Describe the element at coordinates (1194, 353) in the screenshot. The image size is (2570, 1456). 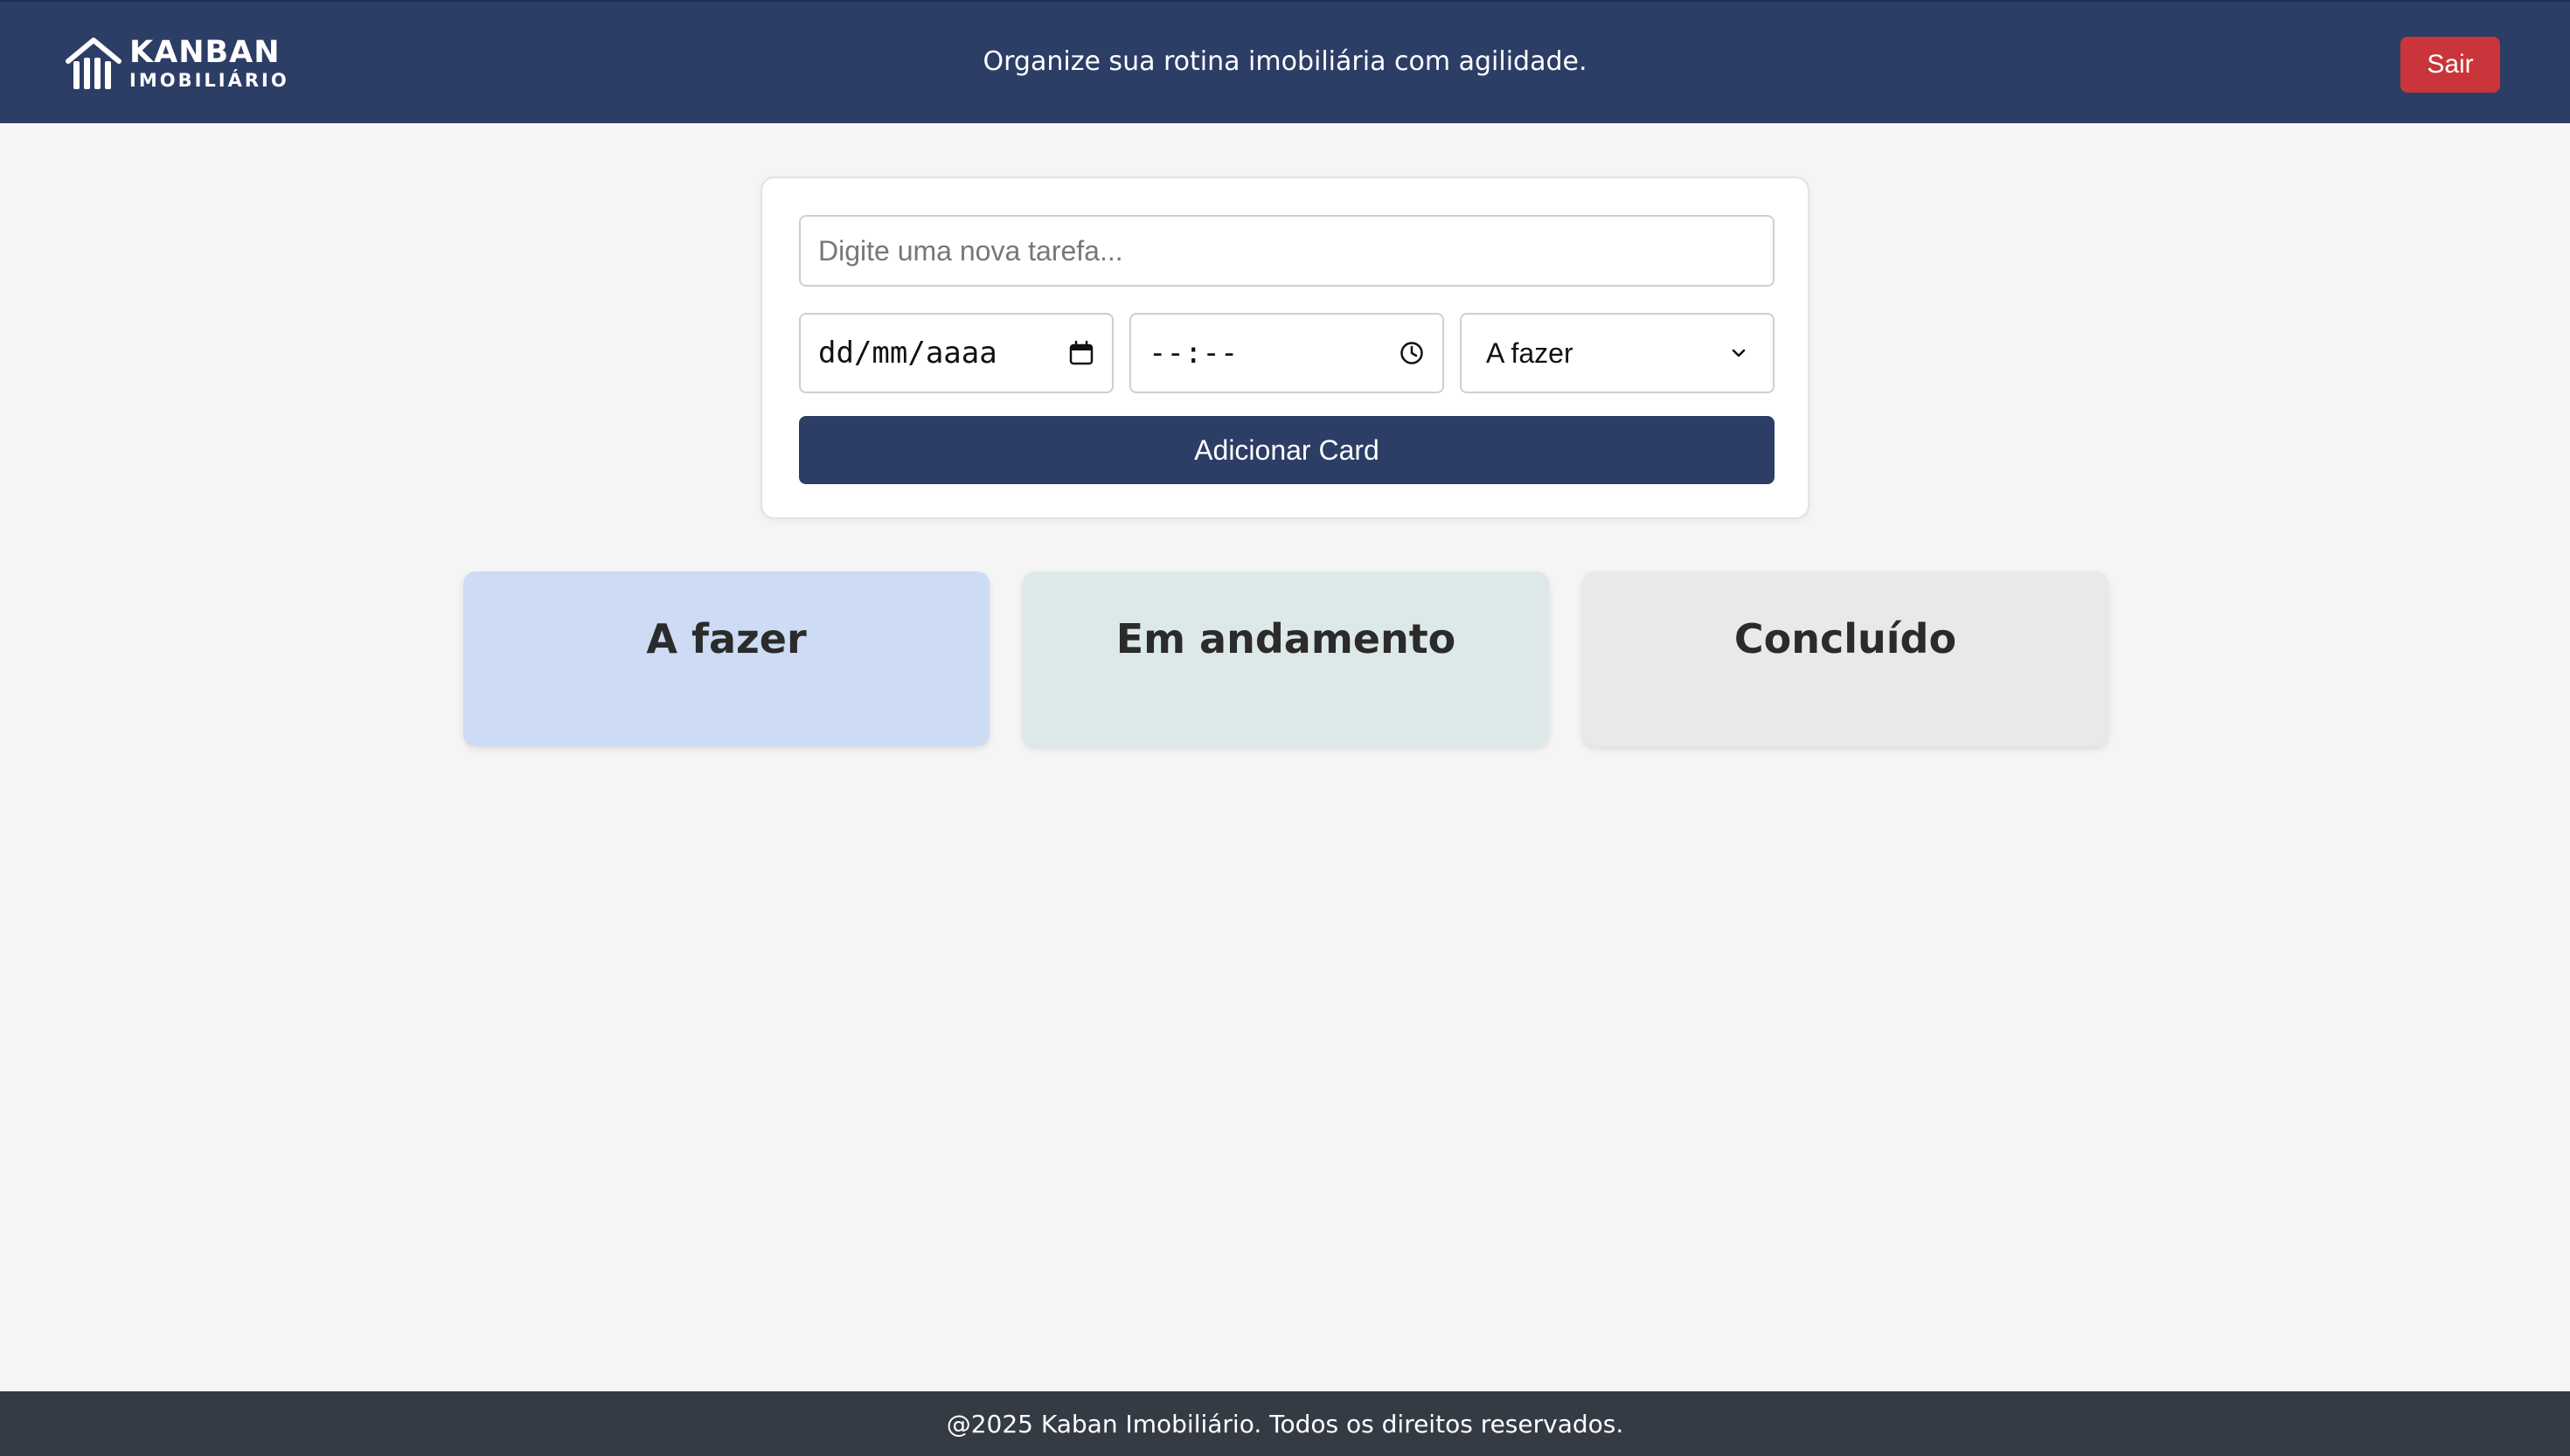
I see `time-input-value: --:--` at that location.